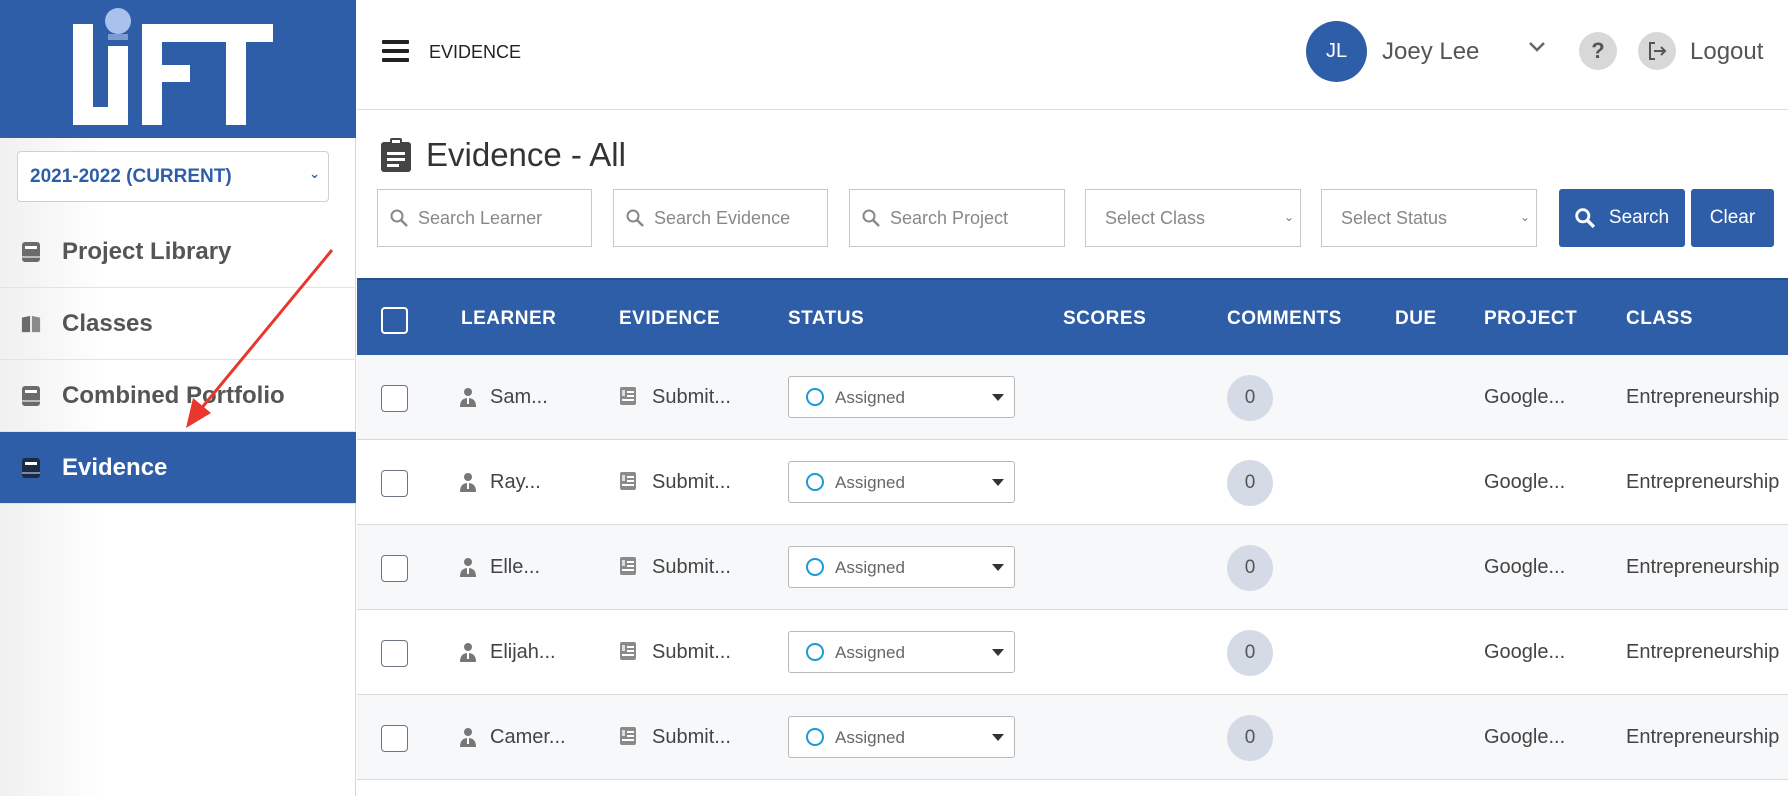 The image size is (1788, 796). Describe the element at coordinates (669, 319) in the screenshot. I see `column-header-evidence: EVIDENCE` at that location.